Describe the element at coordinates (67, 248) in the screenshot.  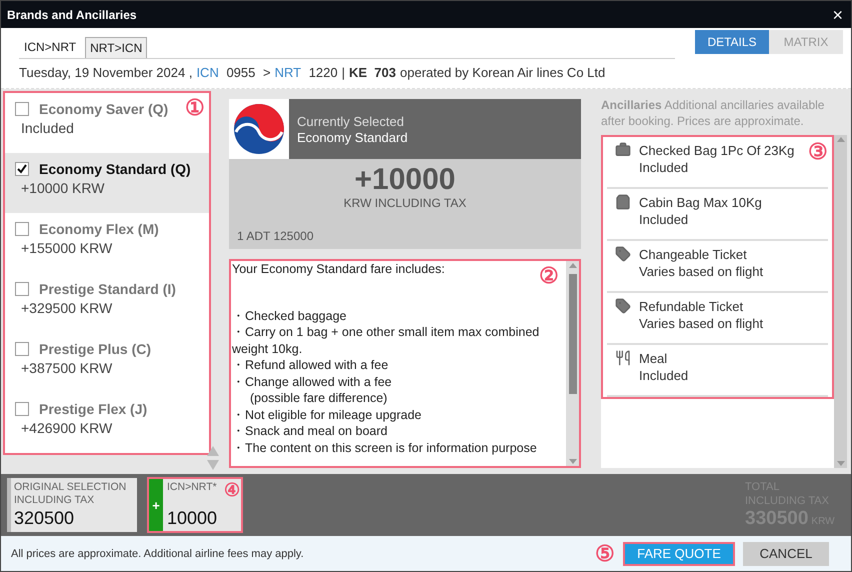
I see `fare-price: +155000 KRW` at that location.